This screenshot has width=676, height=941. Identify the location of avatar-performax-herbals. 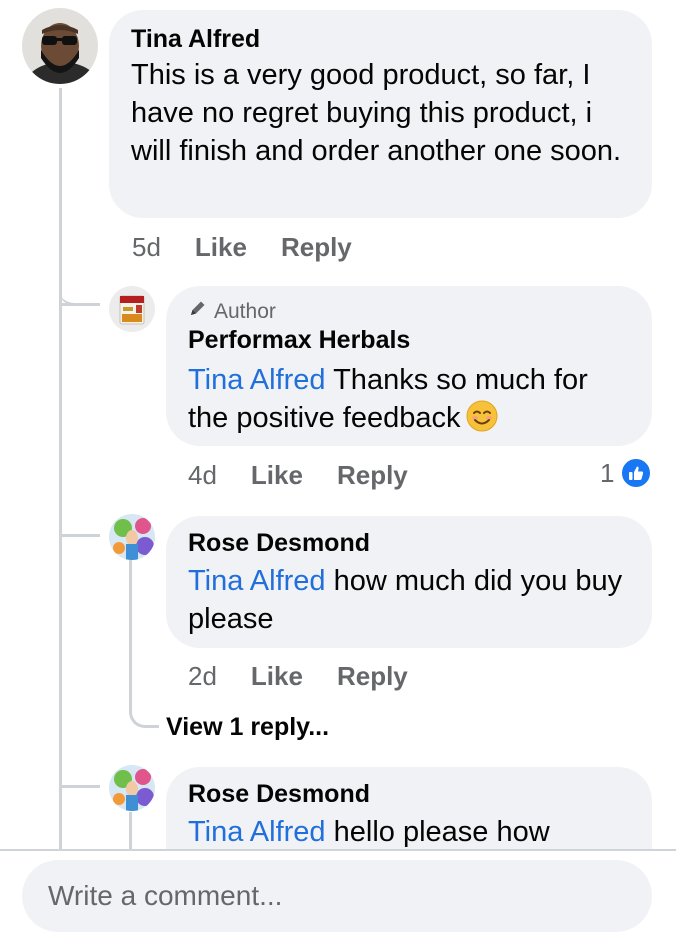
(132, 309).